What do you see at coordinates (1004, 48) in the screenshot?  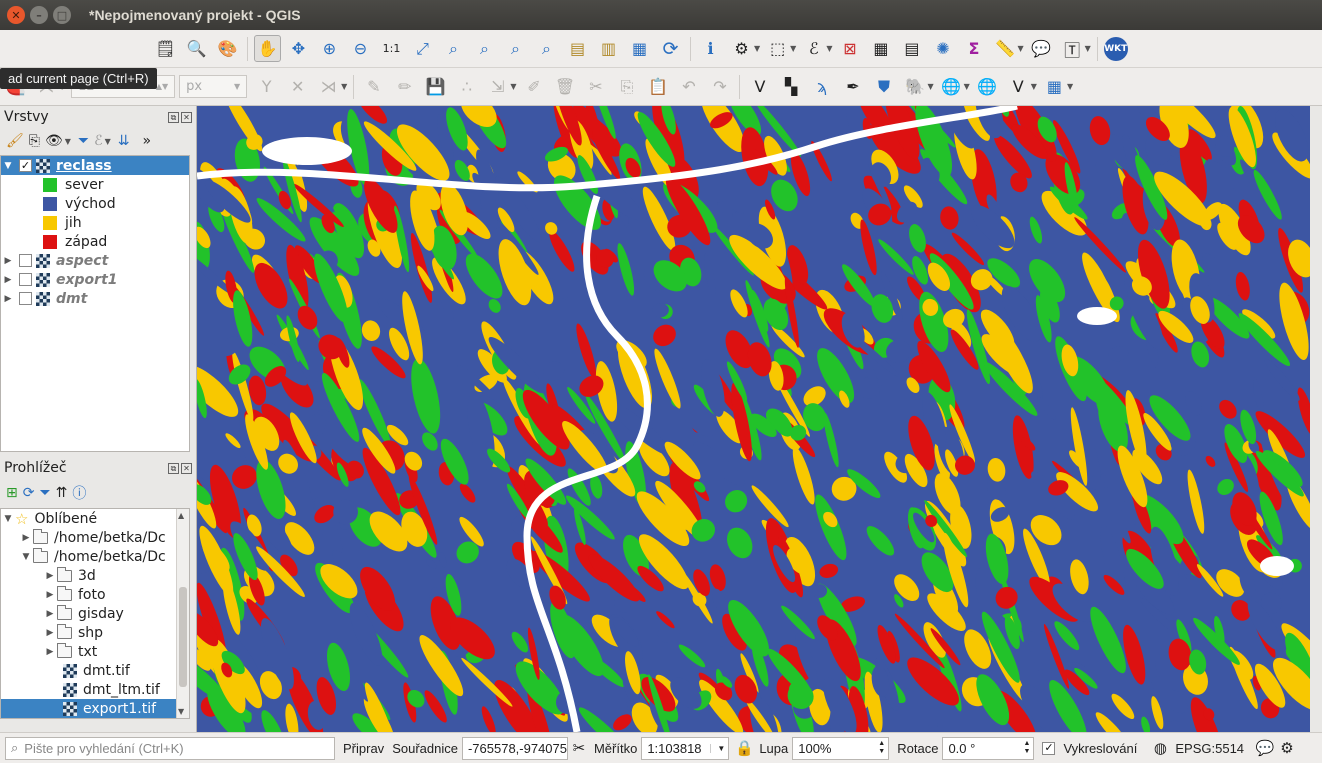 I see `measure-icon: 📏` at bounding box center [1004, 48].